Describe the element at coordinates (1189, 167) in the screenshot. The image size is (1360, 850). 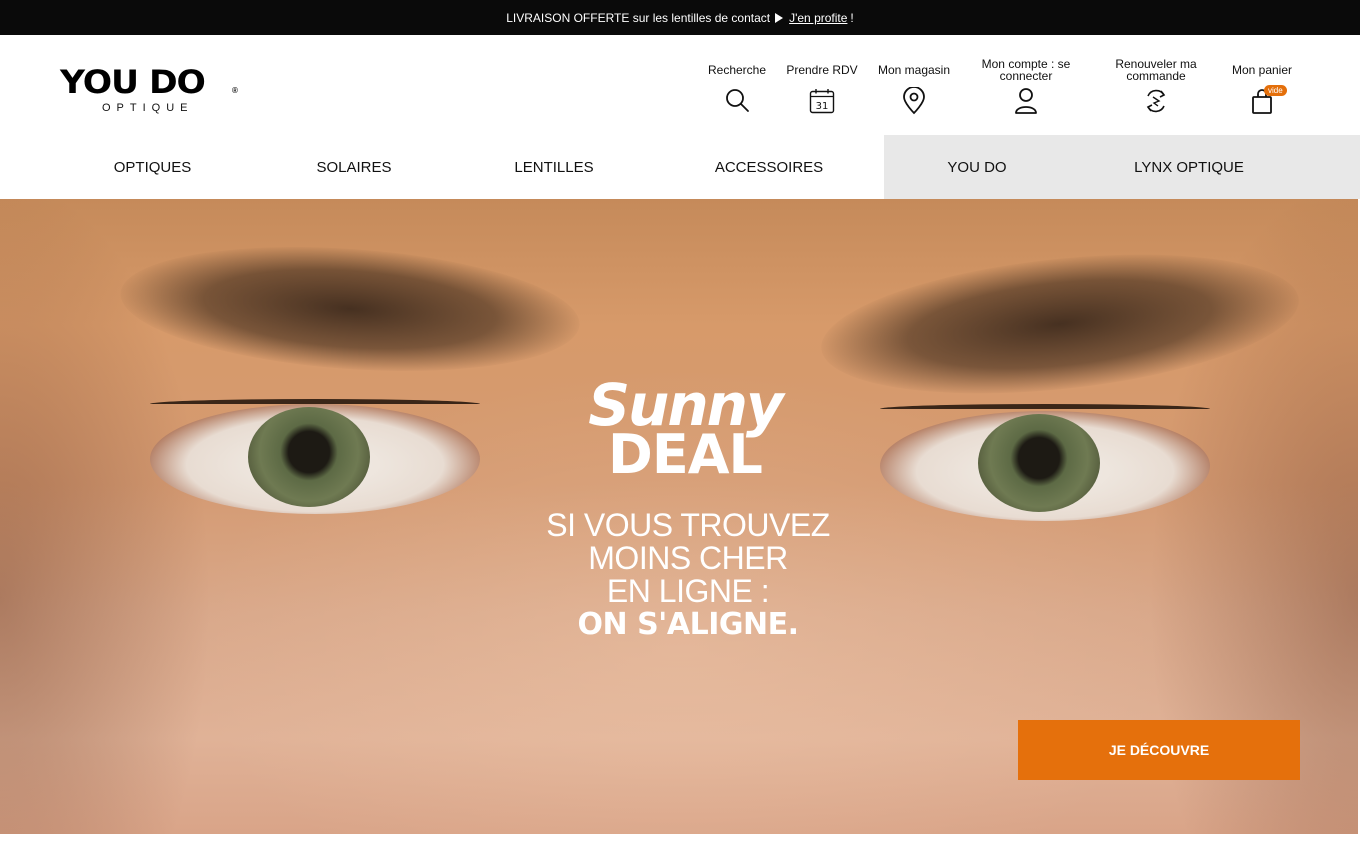
I see `nav-item-lynx-optique: LYNX OPTIQUE` at that location.